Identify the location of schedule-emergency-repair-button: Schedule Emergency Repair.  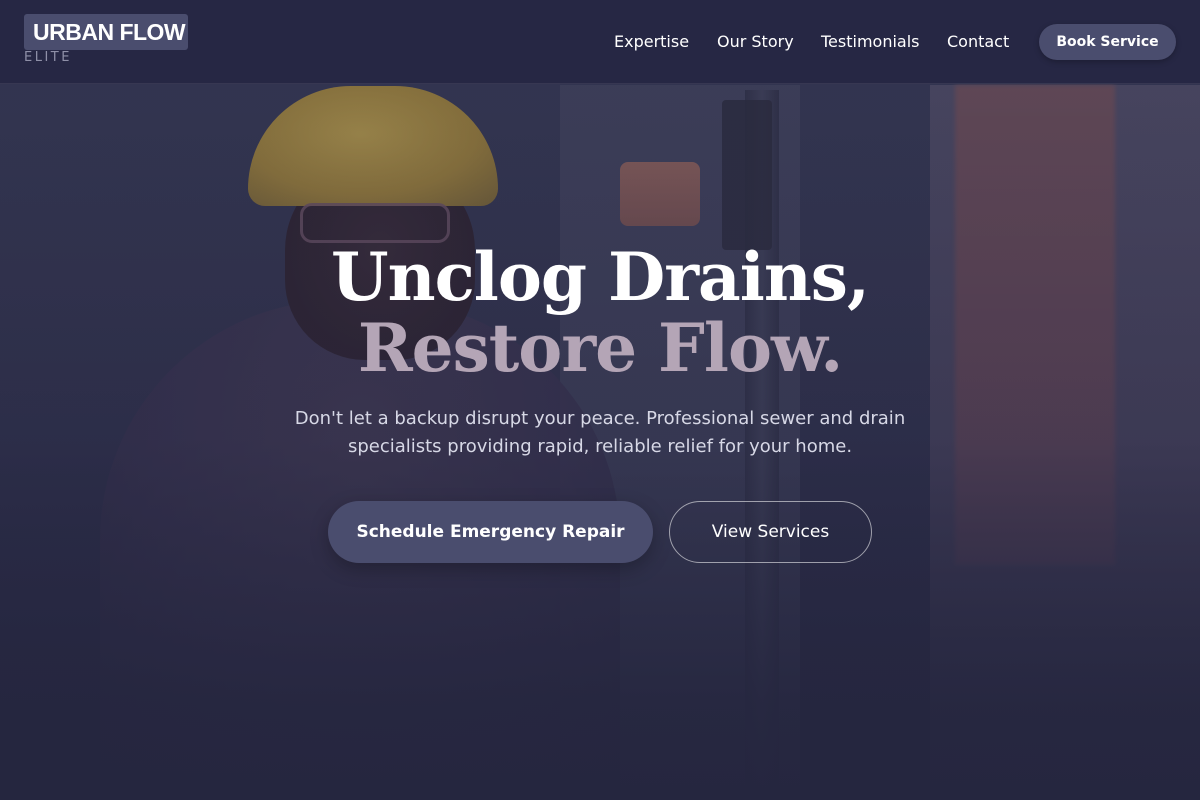
(490, 532).